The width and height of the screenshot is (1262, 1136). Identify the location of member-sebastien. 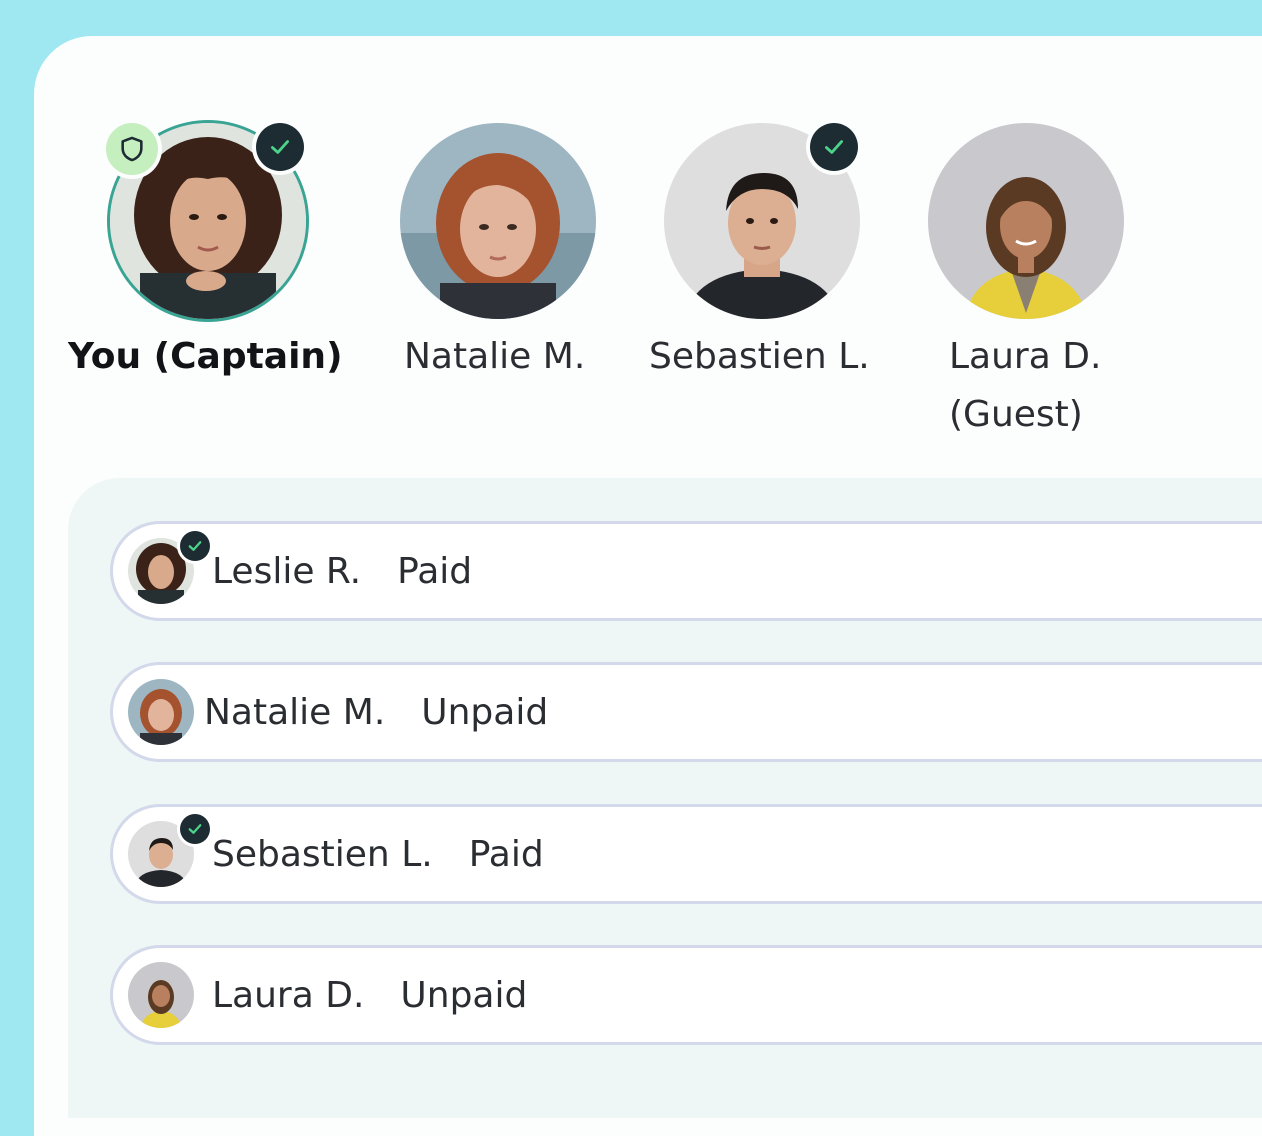
(764, 223).